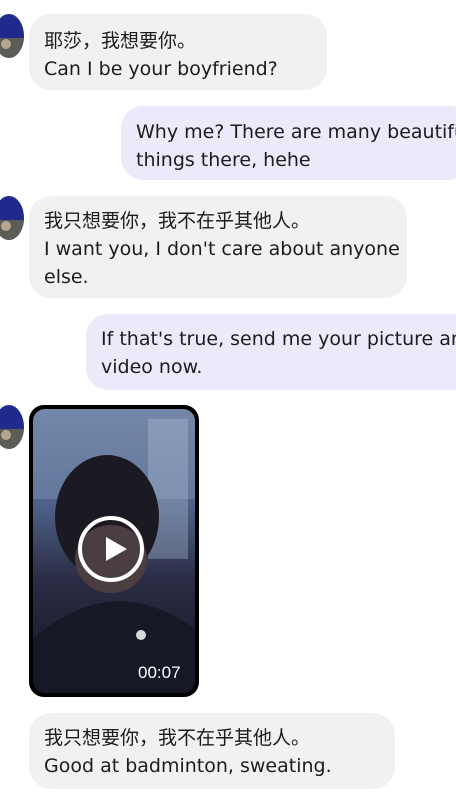 The image size is (456, 810). I want to click on message-text: video now., so click(152, 367).